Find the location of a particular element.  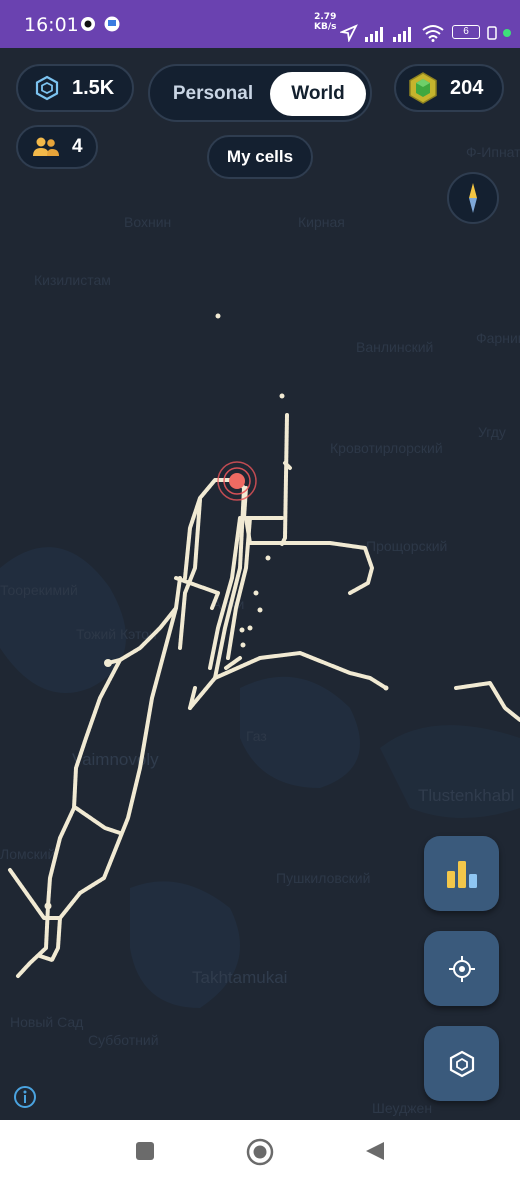

current-location-marker is located at coordinates (237, 481).